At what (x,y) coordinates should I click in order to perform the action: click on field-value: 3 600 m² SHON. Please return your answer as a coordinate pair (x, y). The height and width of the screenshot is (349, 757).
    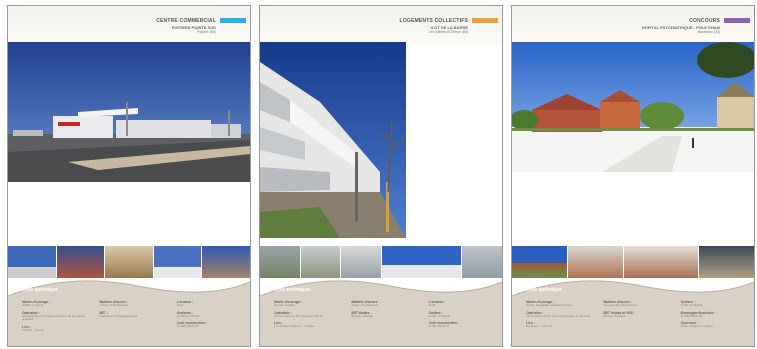
    Looking at the image, I should click on (439, 315).